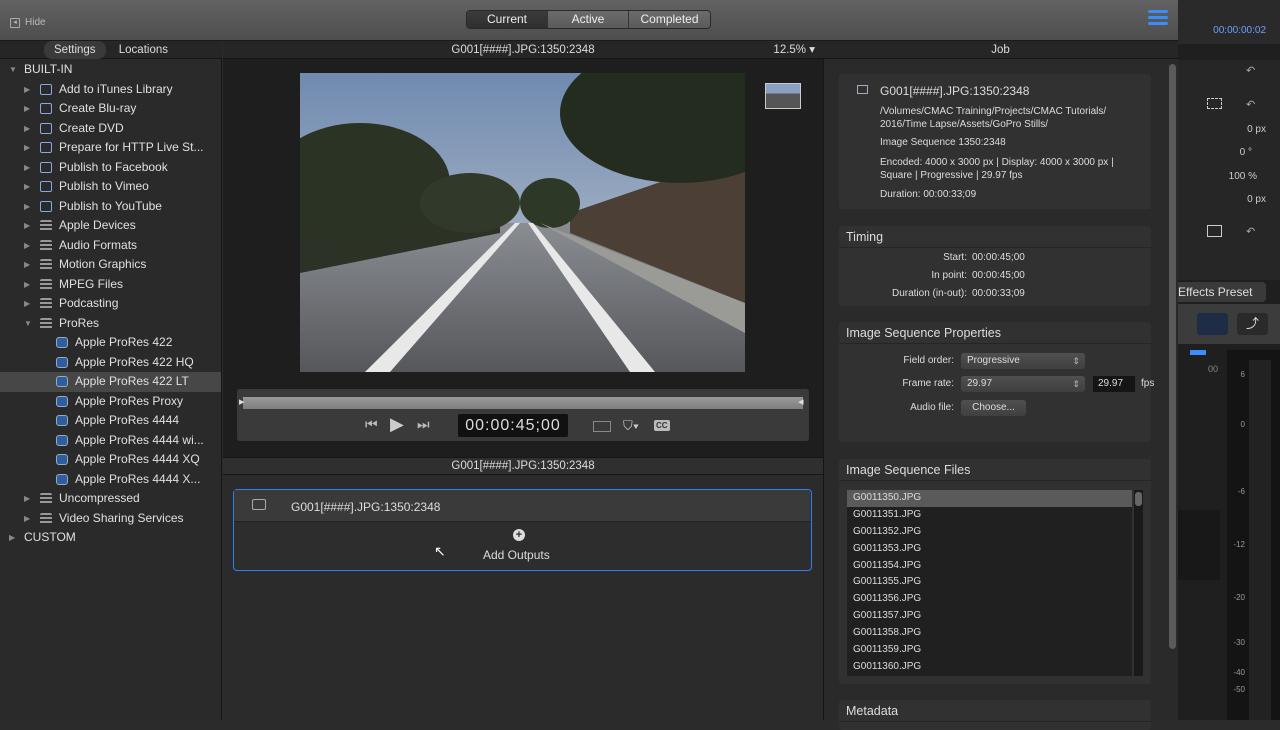  What do you see at coordinates (1222, 292) in the screenshot?
I see `effects-preset-button: Effects Preset` at bounding box center [1222, 292].